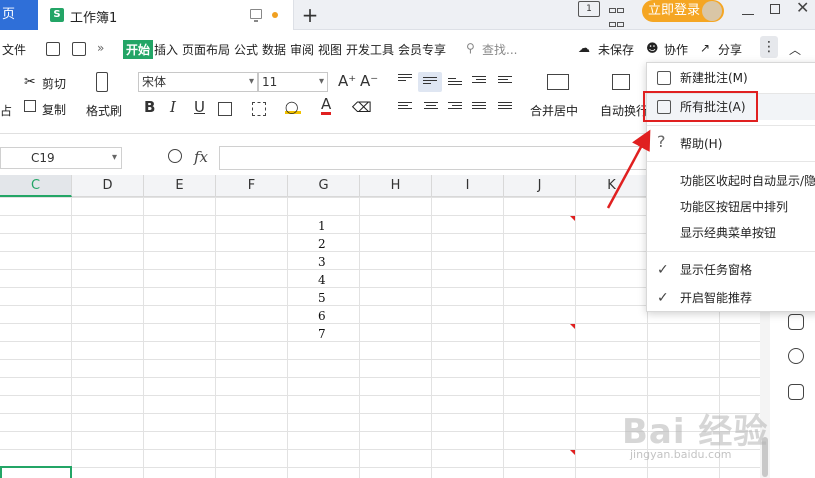 The height and width of the screenshot is (478, 815). What do you see at coordinates (796, 356) in the screenshot?
I see `side-lightning-icon` at bounding box center [796, 356].